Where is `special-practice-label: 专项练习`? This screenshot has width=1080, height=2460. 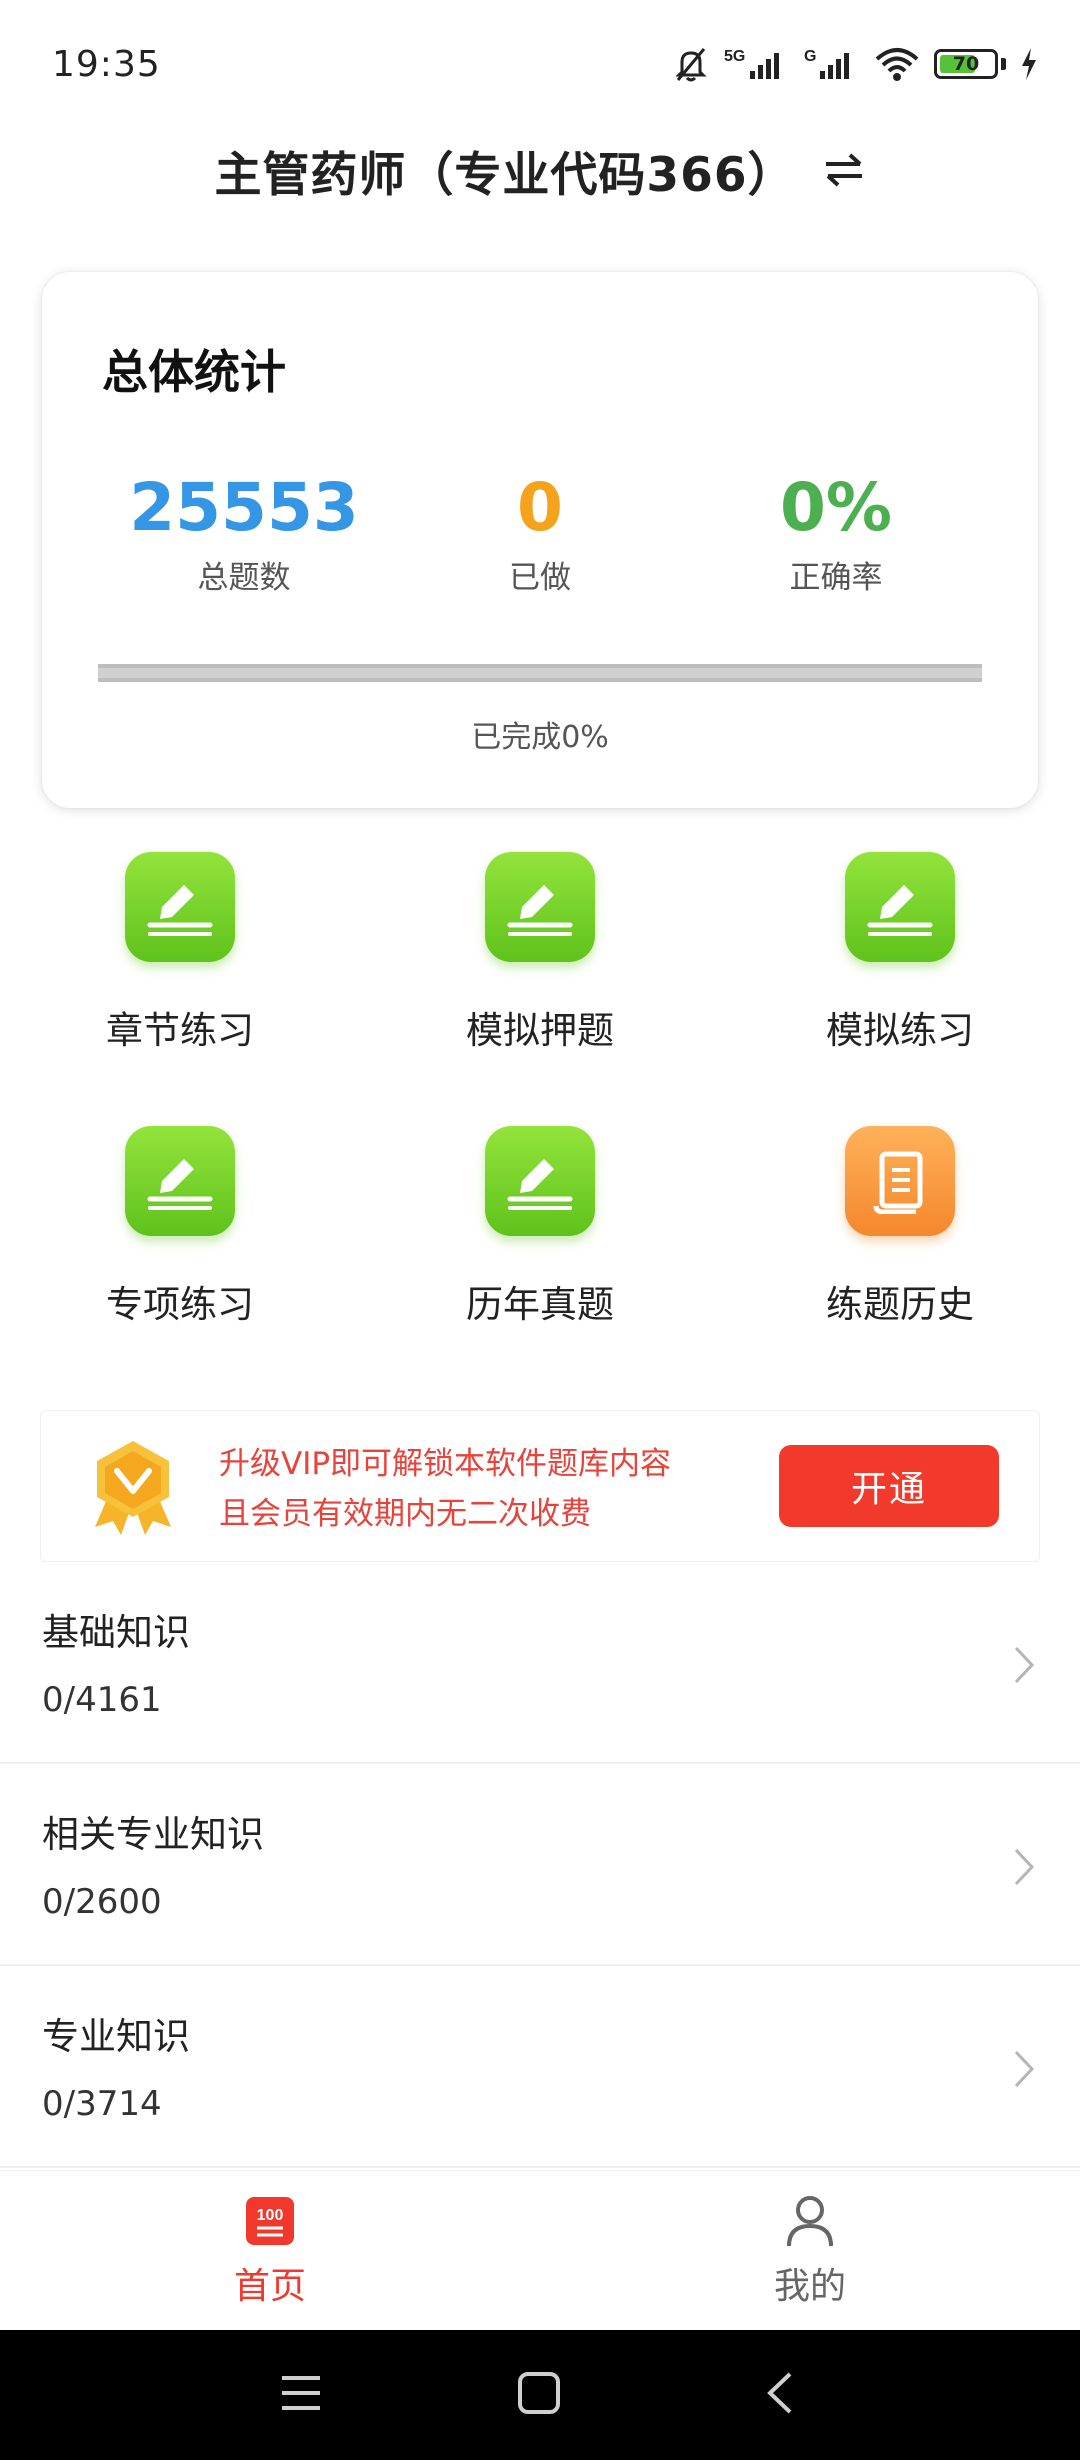
special-practice-label: 专项练习 is located at coordinates (180, 1304).